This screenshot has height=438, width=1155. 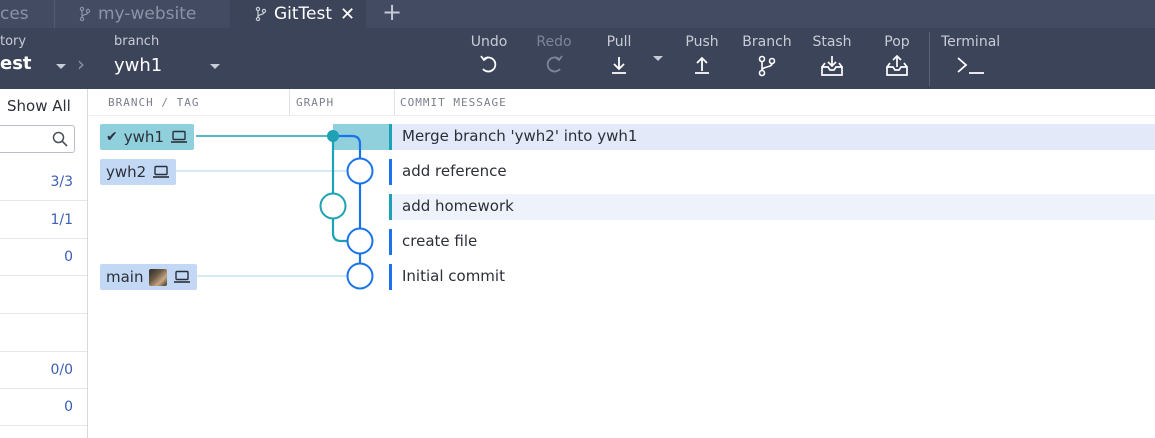 I want to click on graph-lane-teal, so click(x=339, y=231).